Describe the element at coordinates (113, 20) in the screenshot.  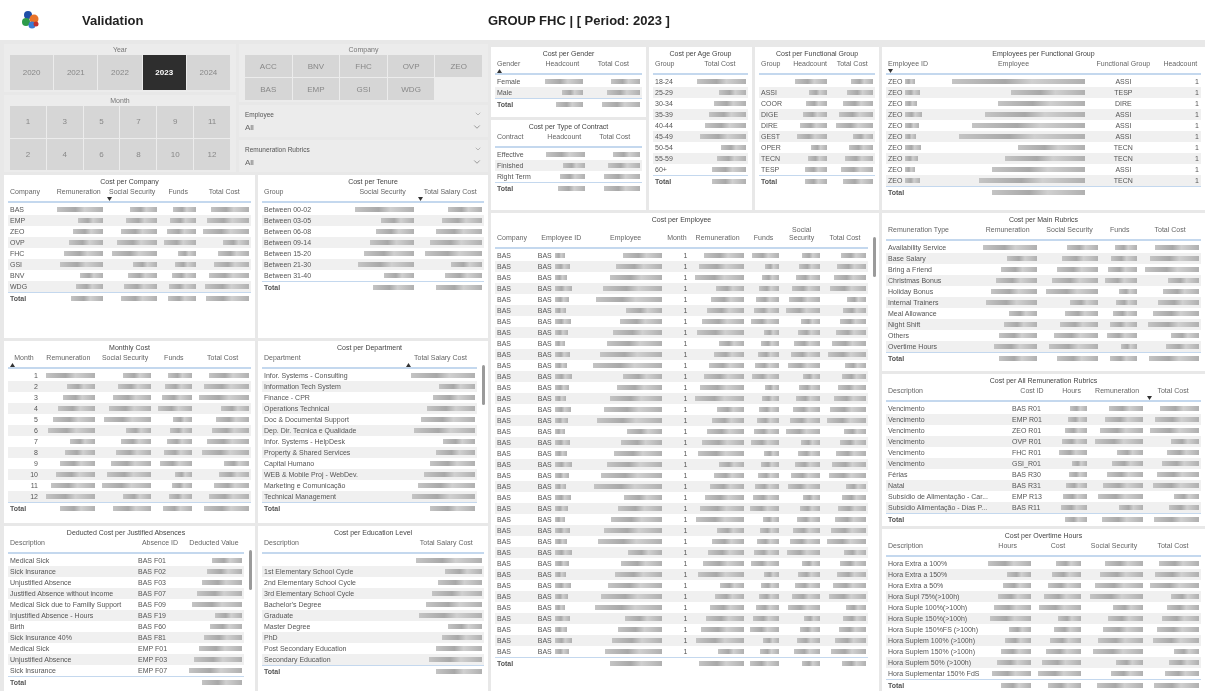
I see `page-title: Validation` at that location.